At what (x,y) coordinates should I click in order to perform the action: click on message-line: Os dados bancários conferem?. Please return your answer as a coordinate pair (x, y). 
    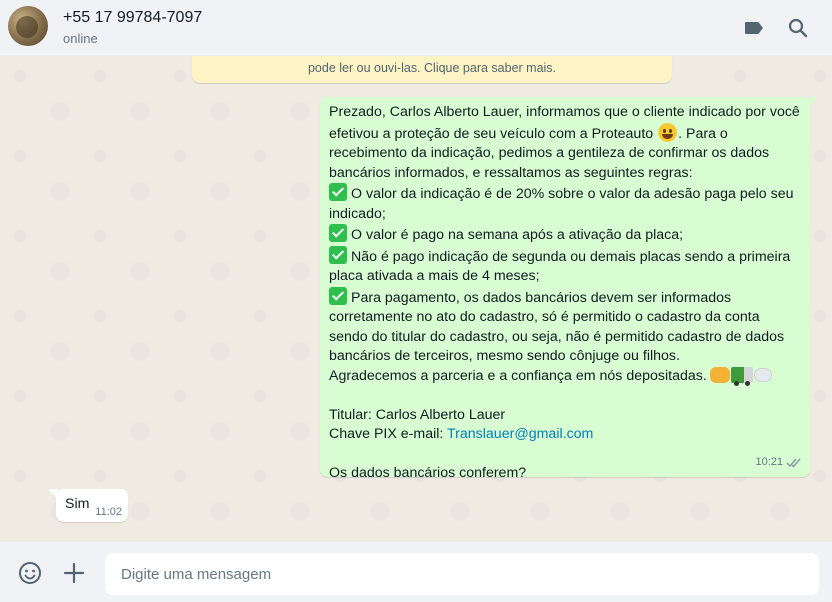
    Looking at the image, I should click on (428, 473).